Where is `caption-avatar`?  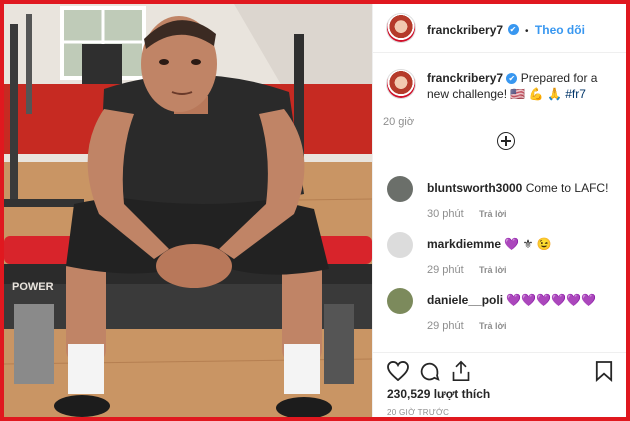 caption-avatar is located at coordinates (401, 84).